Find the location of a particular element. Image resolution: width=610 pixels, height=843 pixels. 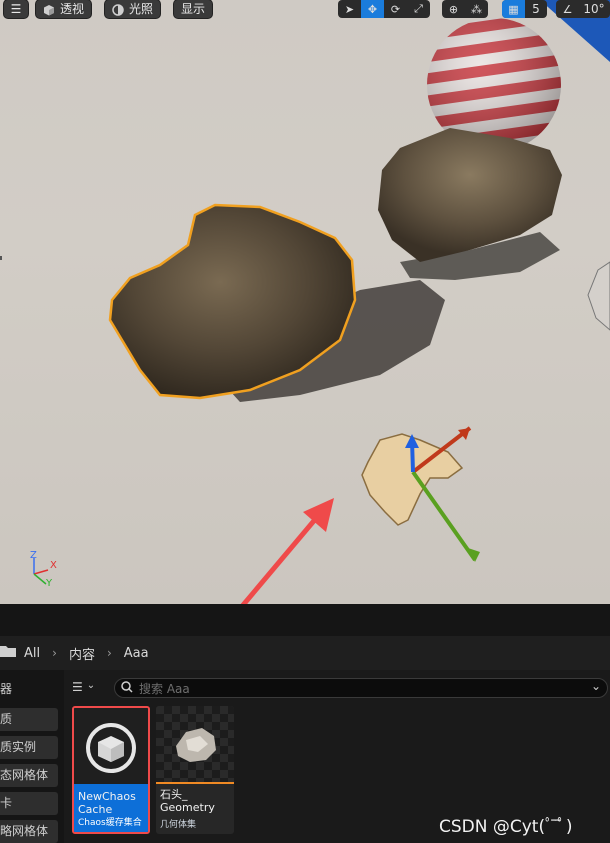

globe-icon: ⊕ is located at coordinates (453, 9).